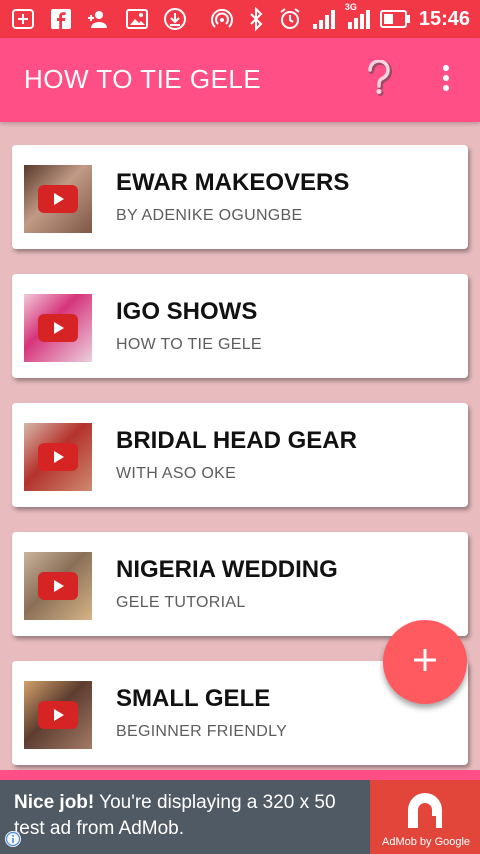  Describe the element at coordinates (256, 19) in the screenshot. I see `bluetooth-icon` at that location.